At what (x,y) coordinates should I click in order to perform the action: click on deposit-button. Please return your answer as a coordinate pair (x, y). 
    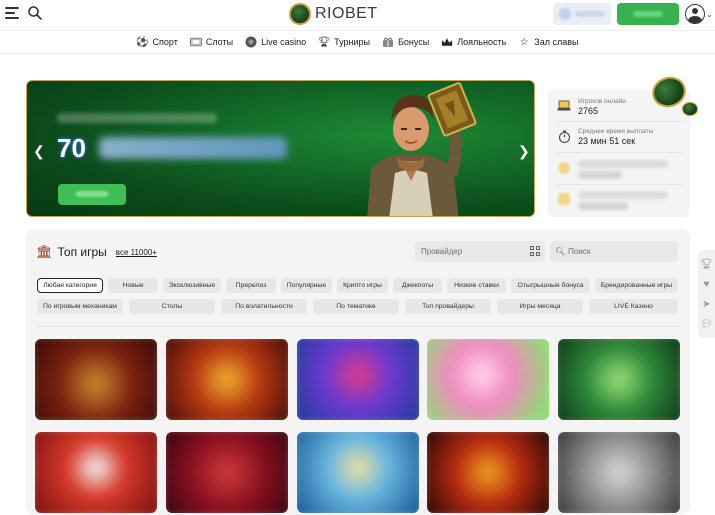
    Looking at the image, I should click on (648, 14).